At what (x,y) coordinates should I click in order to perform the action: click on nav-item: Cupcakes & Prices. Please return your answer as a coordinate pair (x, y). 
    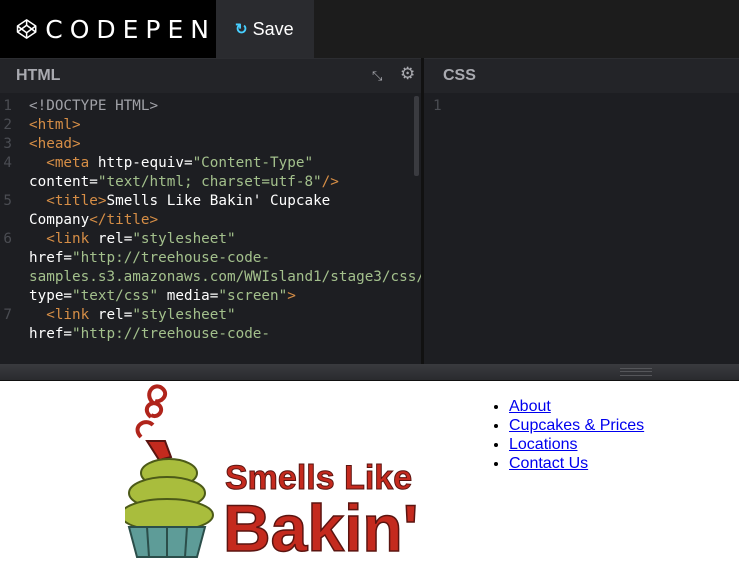
    Looking at the image, I should click on (576, 425).